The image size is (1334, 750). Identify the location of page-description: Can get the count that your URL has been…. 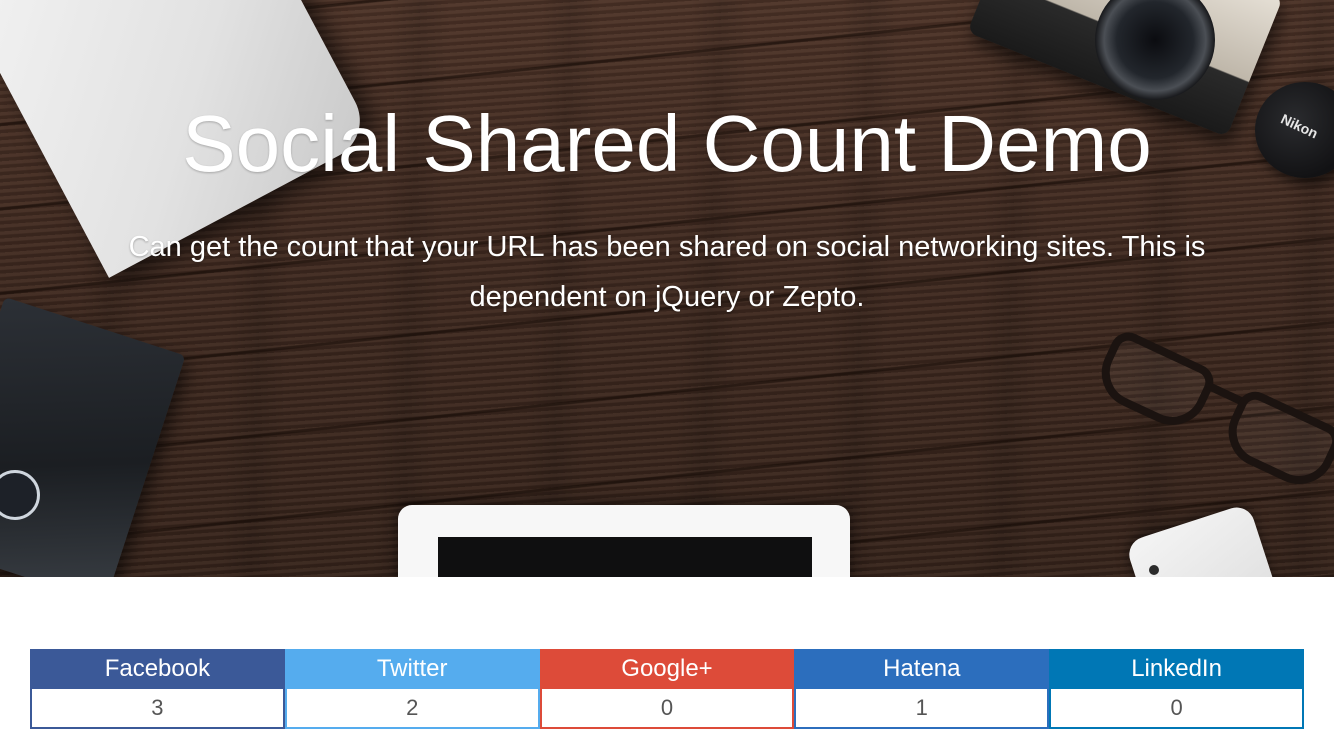
(667, 272).